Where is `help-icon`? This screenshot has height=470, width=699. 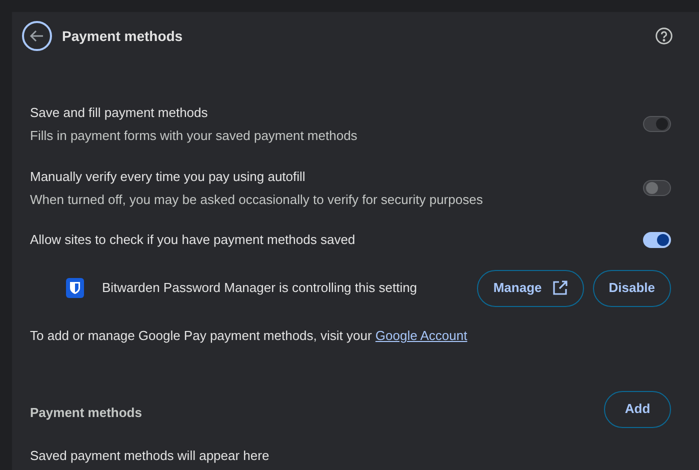
help-icon is located at coordinates (664, 36).